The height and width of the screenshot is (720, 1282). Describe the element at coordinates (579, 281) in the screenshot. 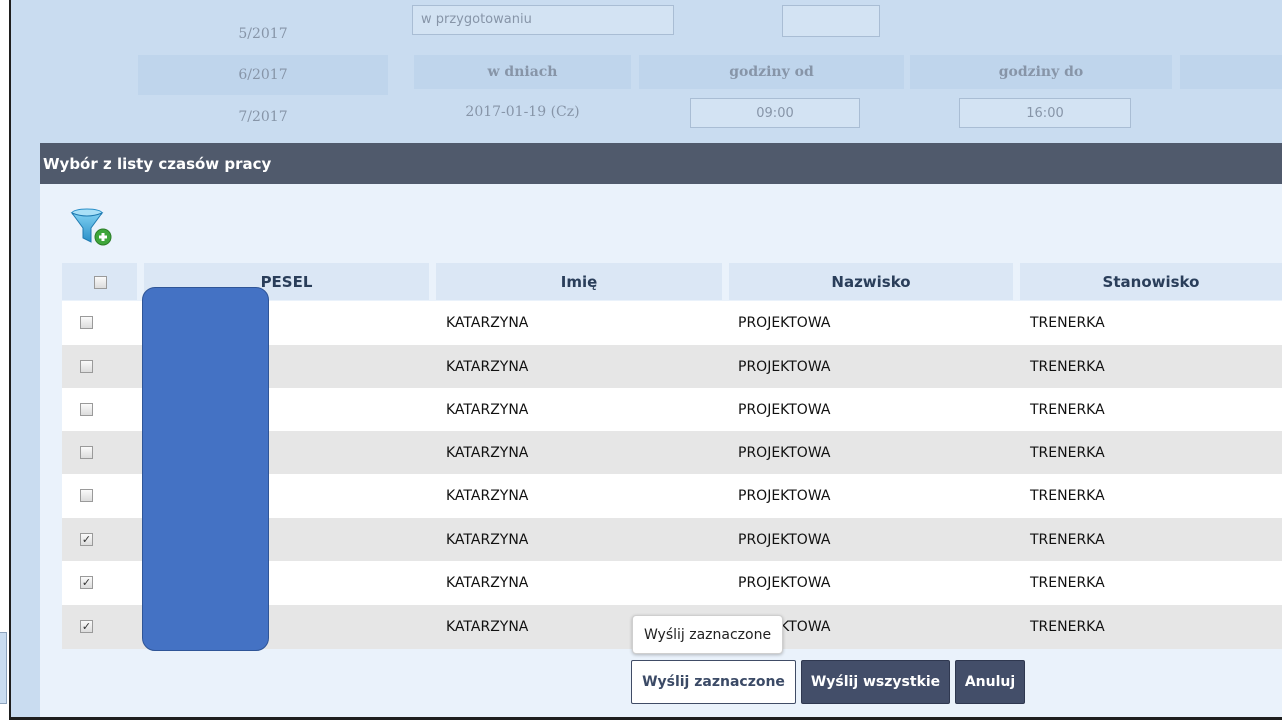

I see `column-header-imie: Imię` at that location.